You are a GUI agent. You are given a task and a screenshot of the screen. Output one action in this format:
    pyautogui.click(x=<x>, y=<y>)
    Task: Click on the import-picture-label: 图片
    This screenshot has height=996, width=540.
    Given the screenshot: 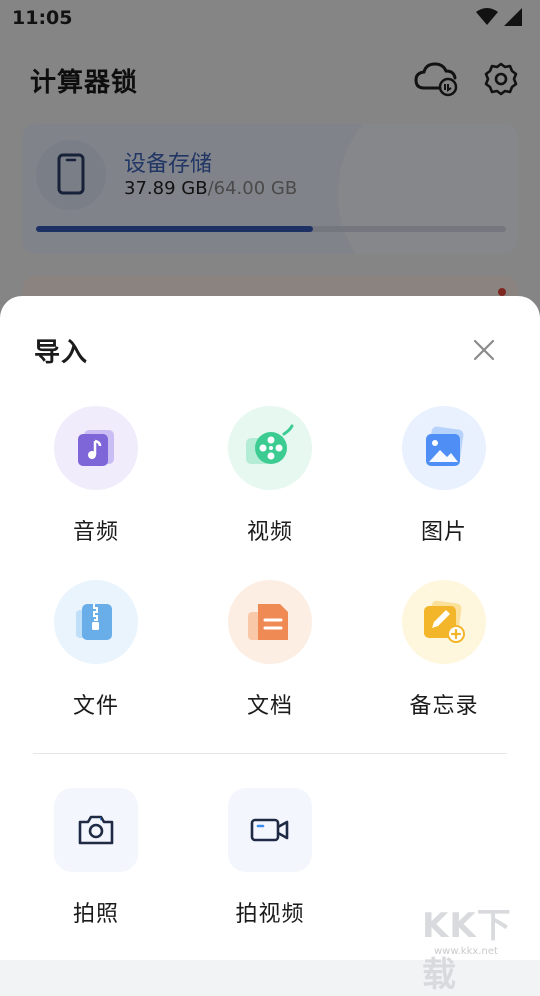 What is the action you would take?
    pyautogui.click(x=443, y=532)
    